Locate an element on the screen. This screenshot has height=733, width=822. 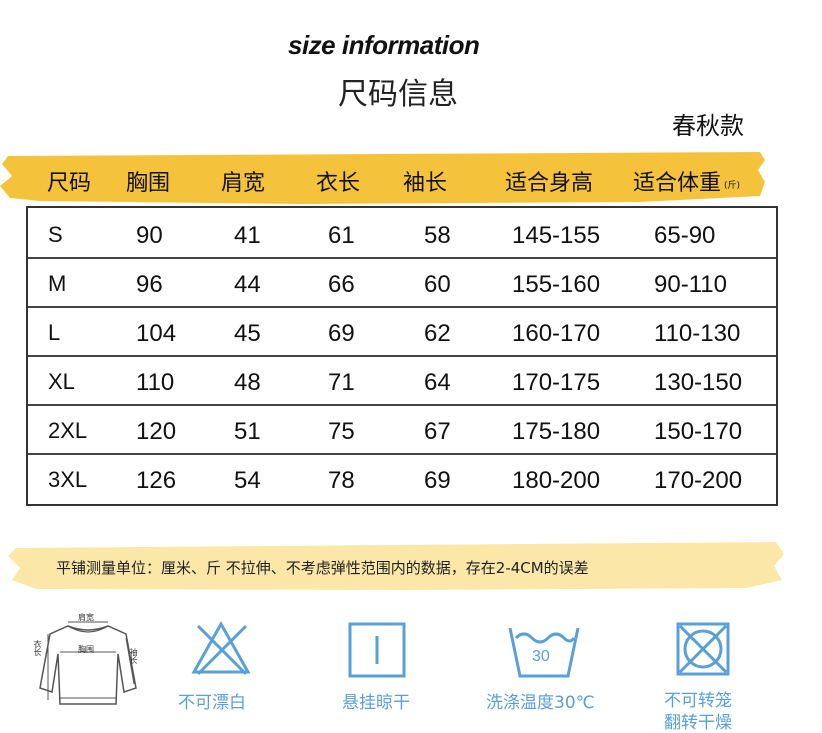
table-cell: 126 is located at coordinates (156, 480).